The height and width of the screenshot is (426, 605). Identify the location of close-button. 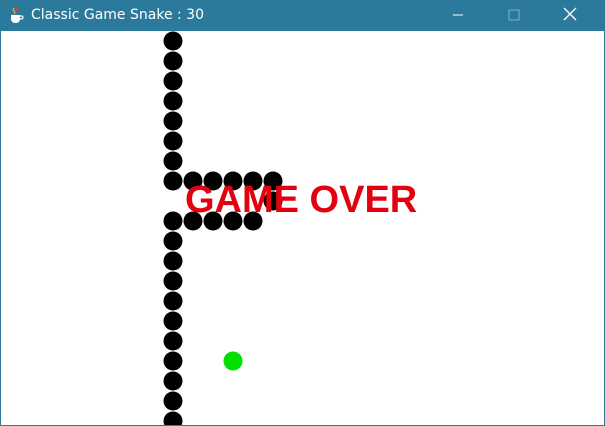
(570, 15).